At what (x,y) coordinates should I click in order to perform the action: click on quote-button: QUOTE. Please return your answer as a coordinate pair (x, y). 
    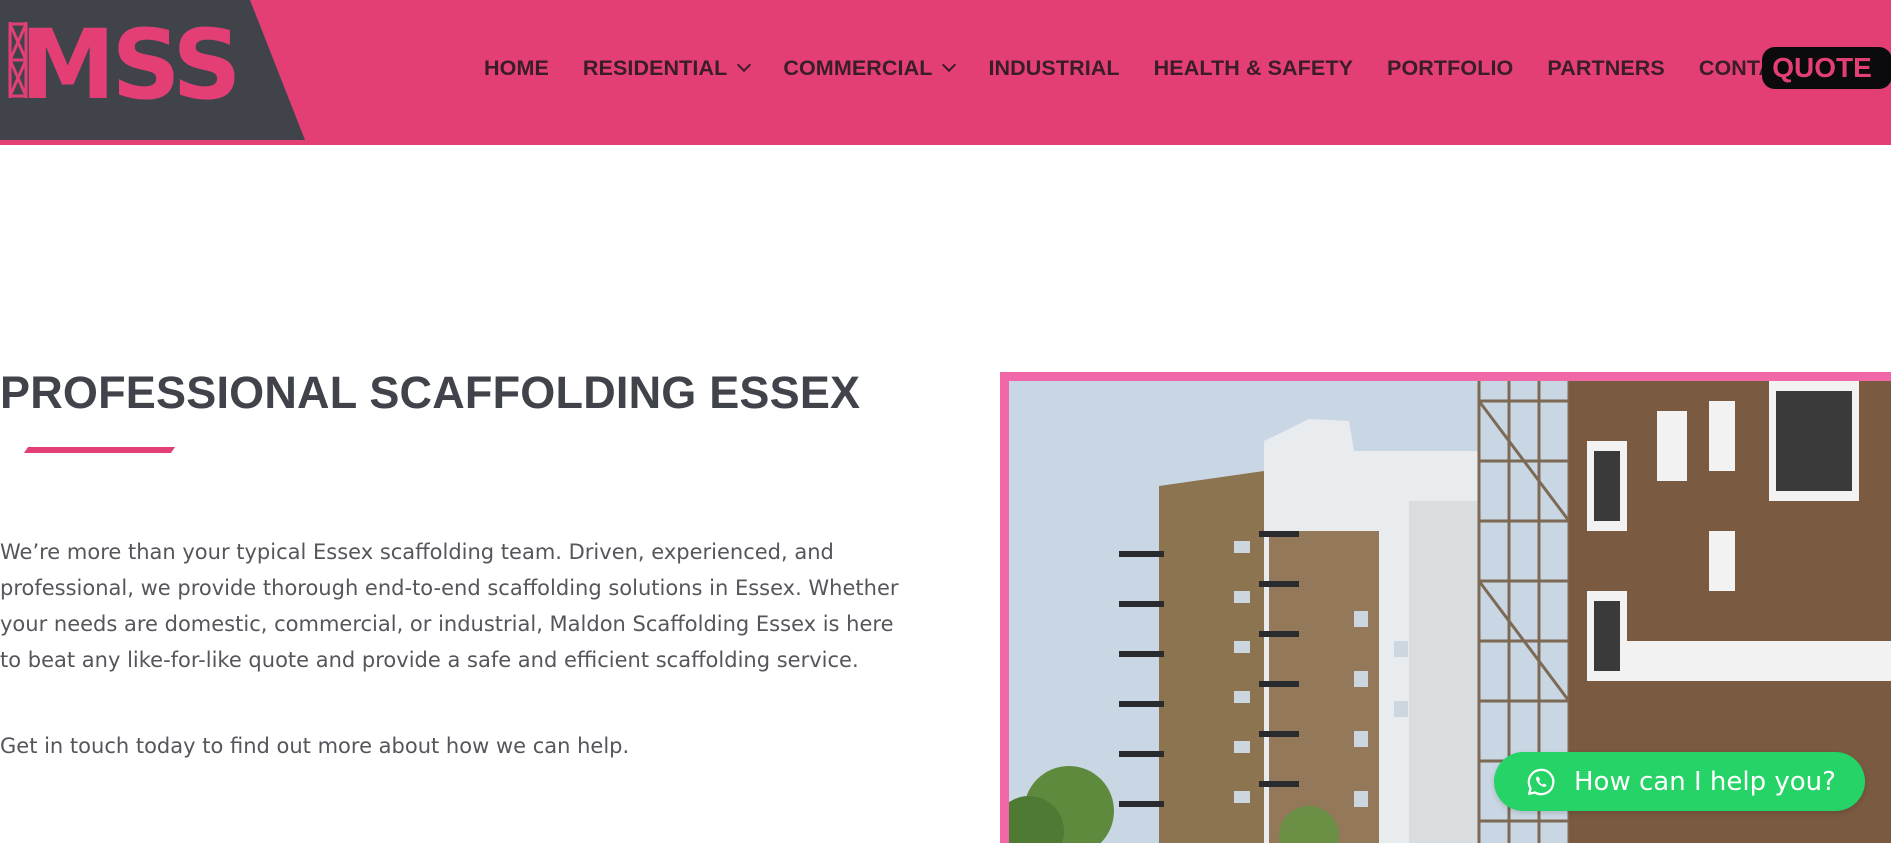
    Looking at the image, I should click on (1826, 68).